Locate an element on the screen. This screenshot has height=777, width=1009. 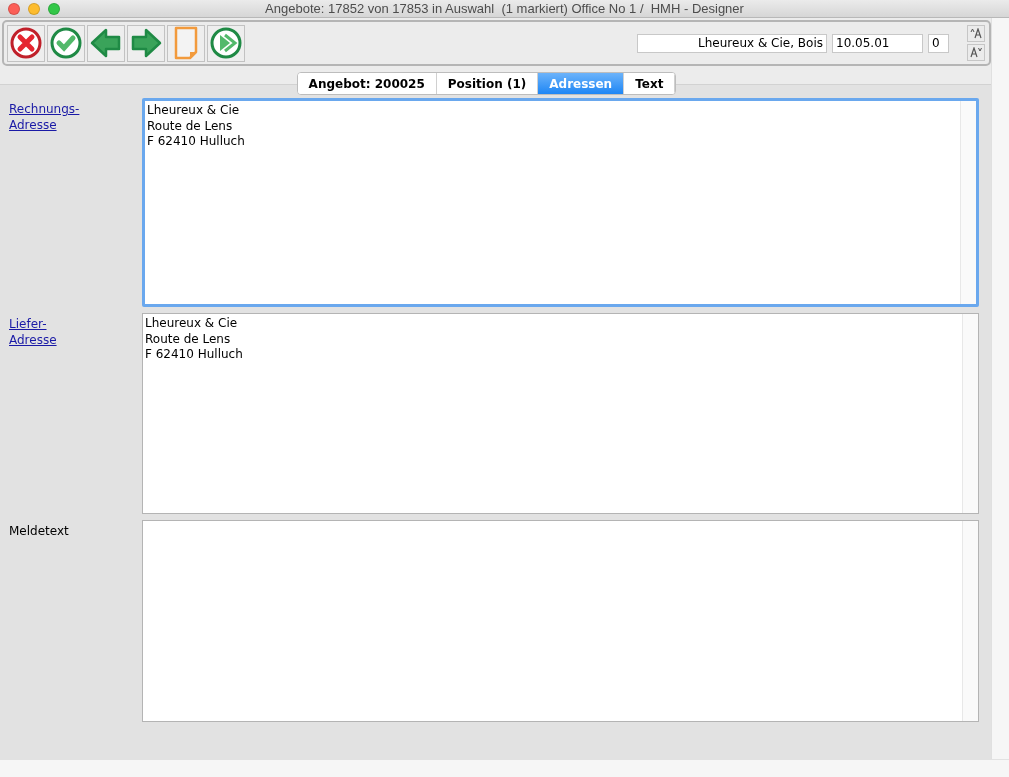
new-button is located at coordinates (186, 43).